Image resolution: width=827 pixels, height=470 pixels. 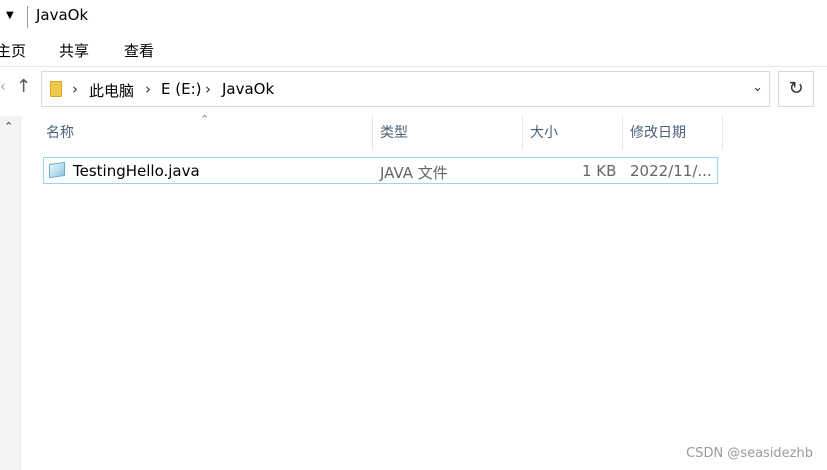 What do you see at coordinates (60, 135) in the screenshot?
I see `column-header-name: 名称` at bounding box center [60, 135].